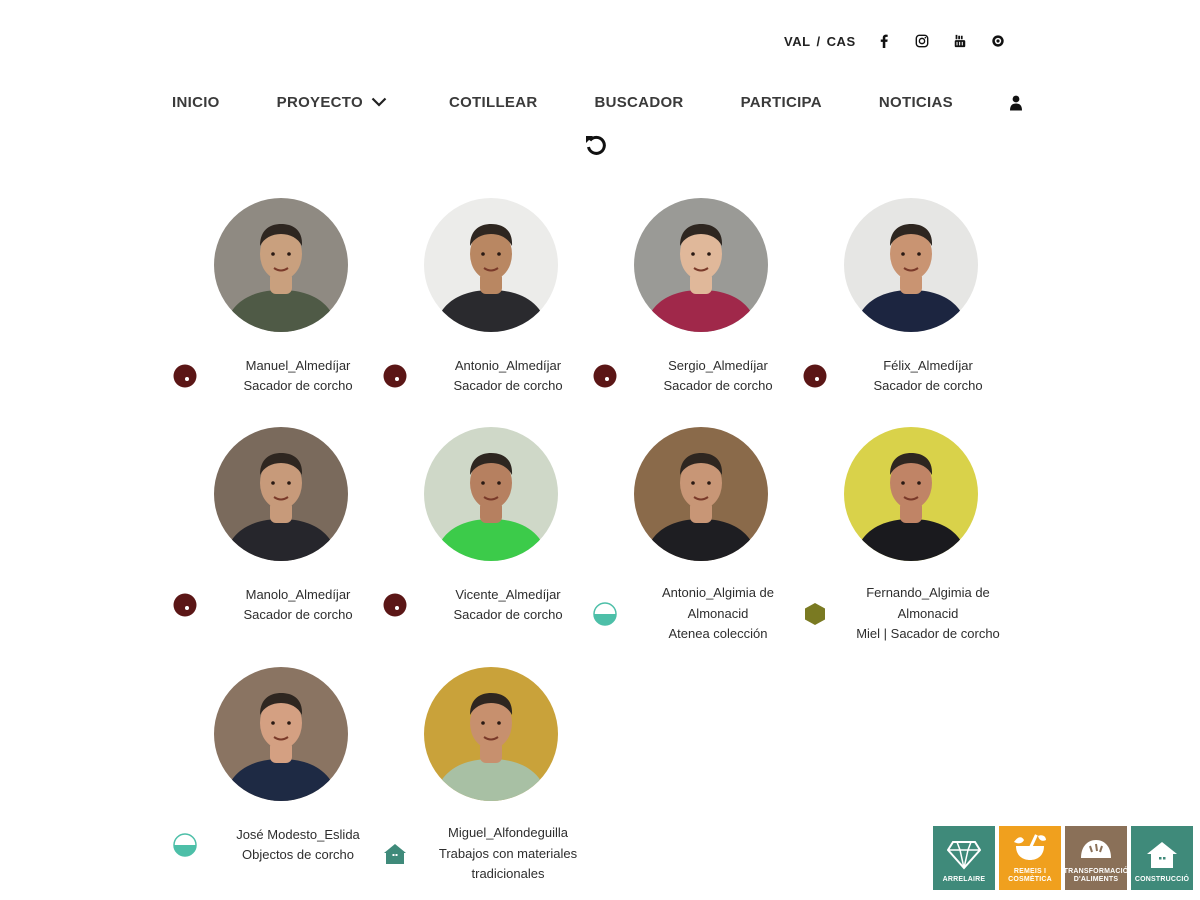 This screenshot has height=900, width=1200. I want to click on top-bar: VAL / CAS, so click(906, 41).